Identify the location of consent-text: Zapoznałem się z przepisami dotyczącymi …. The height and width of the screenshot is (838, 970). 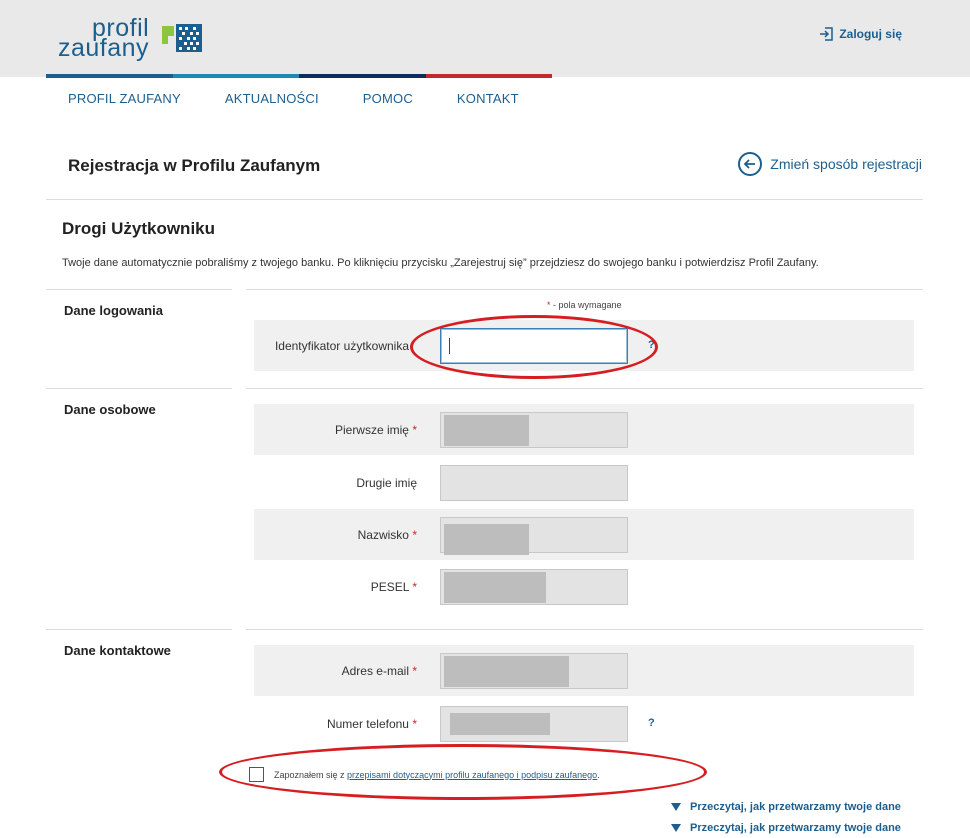
(437, 775).